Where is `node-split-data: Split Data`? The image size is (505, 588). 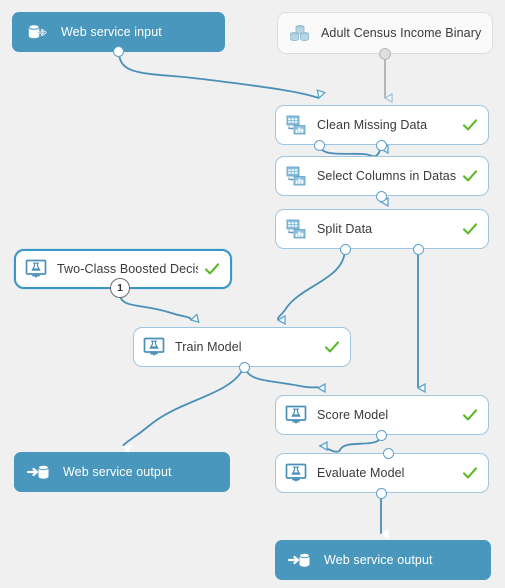 node-split-data: Split Data is located at coordinates (382, 229).